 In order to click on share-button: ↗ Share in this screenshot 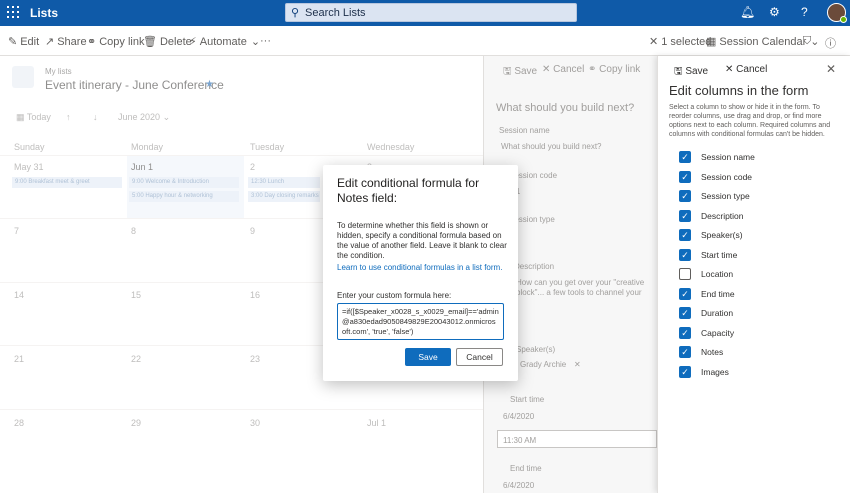, I will do `click(66, 41)`.